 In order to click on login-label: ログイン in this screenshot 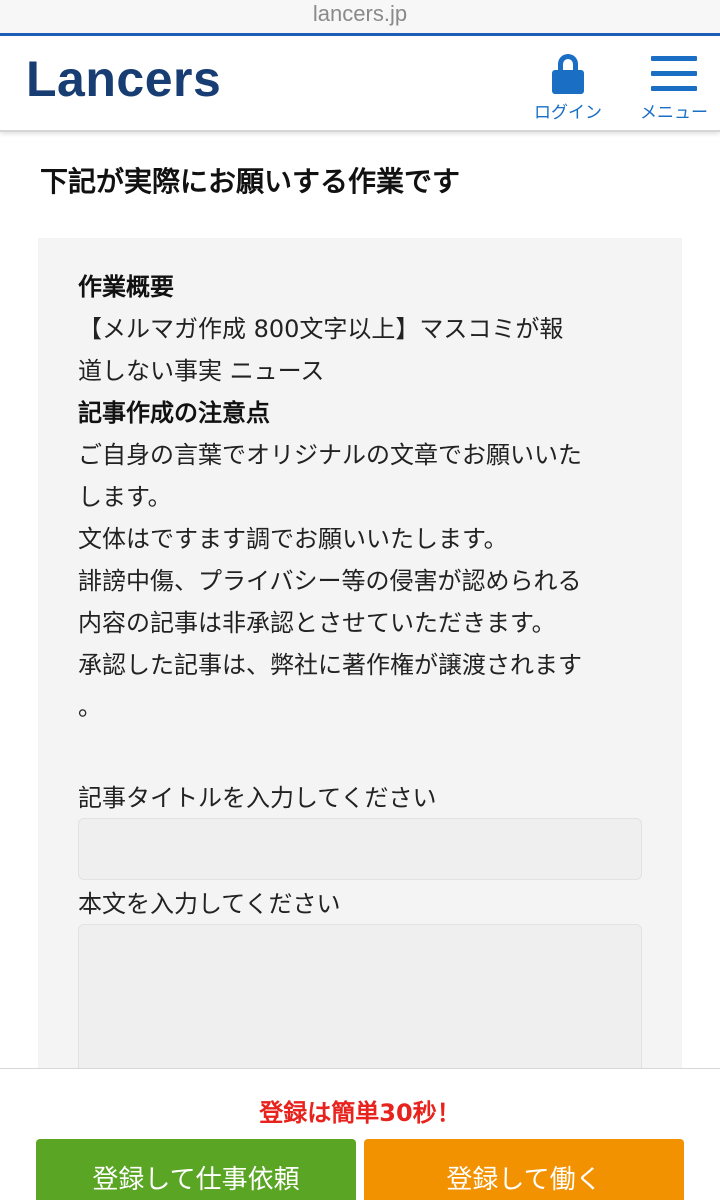, I will do `click(568, 113)`.